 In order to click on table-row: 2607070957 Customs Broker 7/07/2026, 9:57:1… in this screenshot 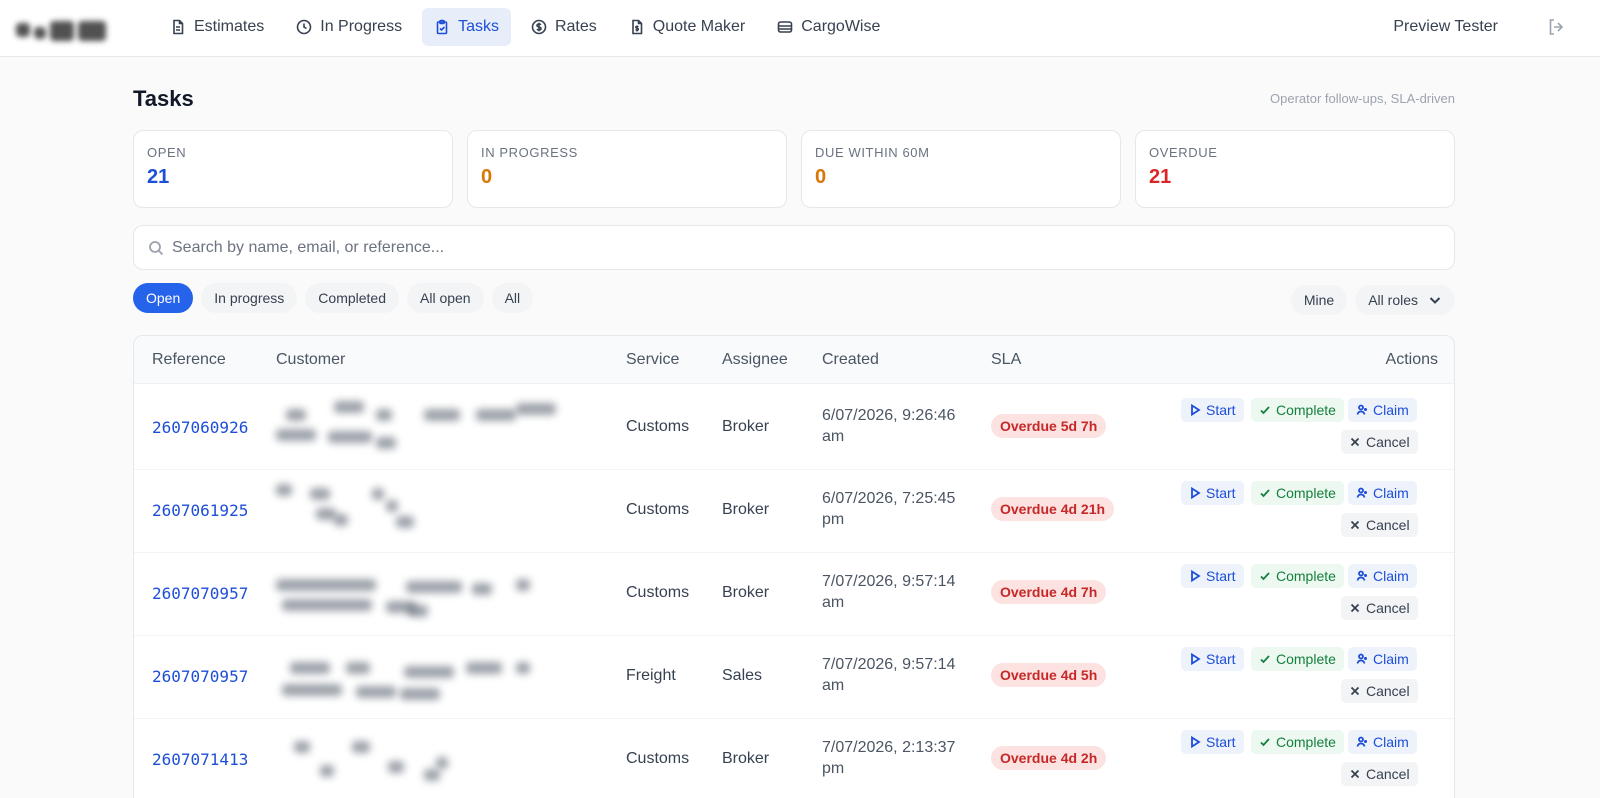, I will do `click(794, 593)`.